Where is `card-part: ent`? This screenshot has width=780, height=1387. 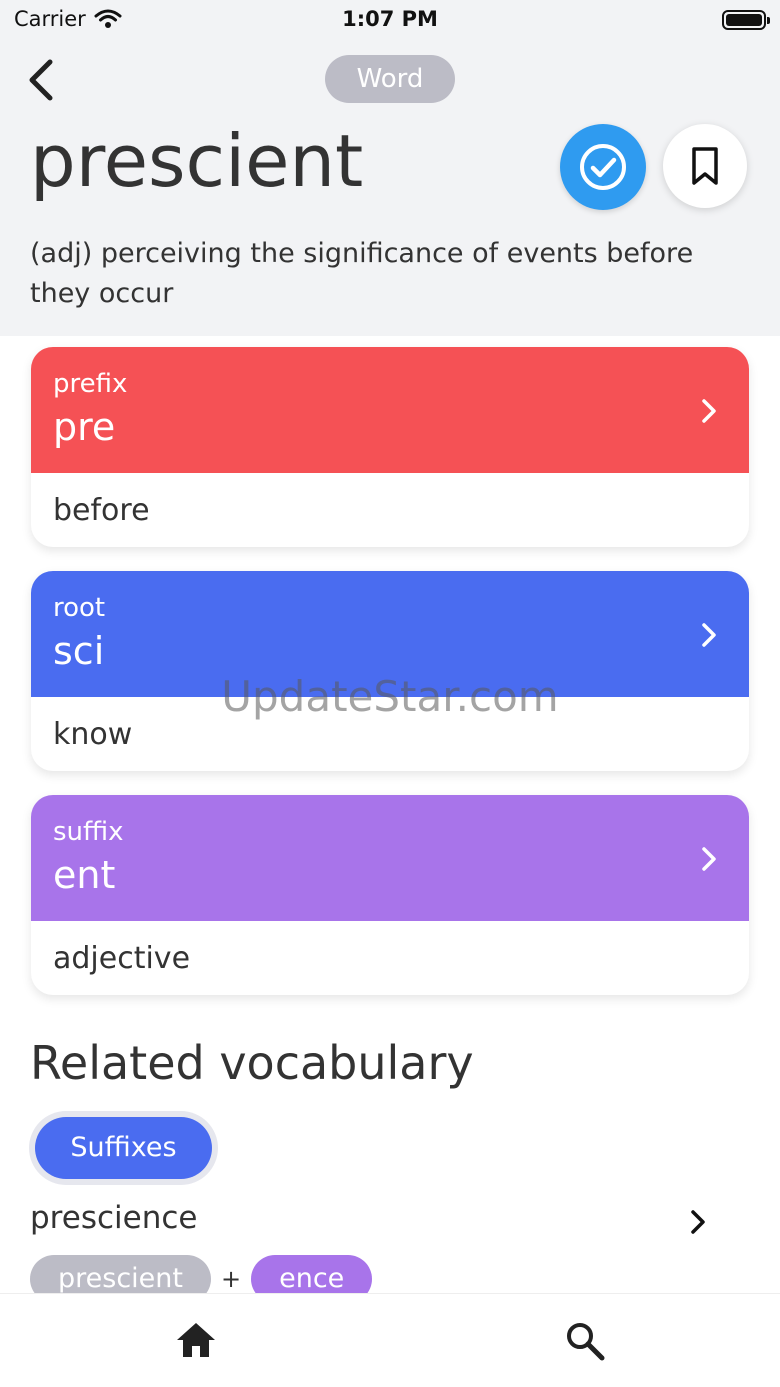
card-part: ent is located at coordinates (84, 875).